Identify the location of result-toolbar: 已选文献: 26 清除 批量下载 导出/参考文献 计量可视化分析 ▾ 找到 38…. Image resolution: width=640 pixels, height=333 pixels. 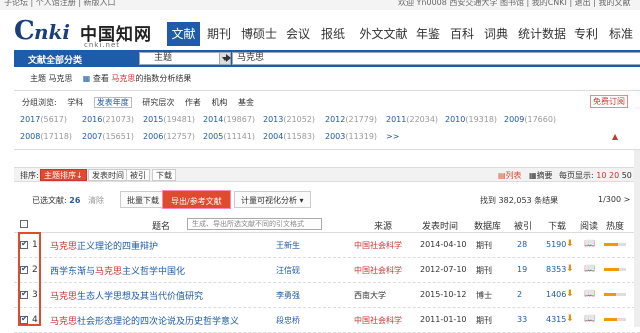
(327, 200).